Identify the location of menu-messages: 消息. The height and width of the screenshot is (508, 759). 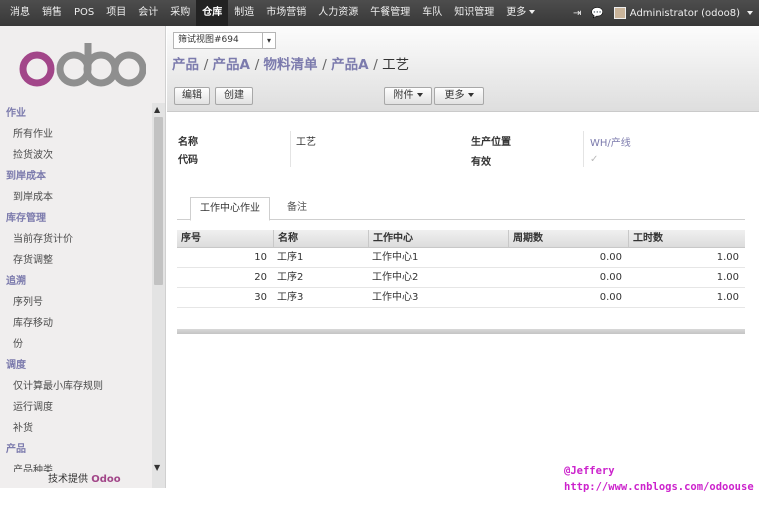
(20, 13).